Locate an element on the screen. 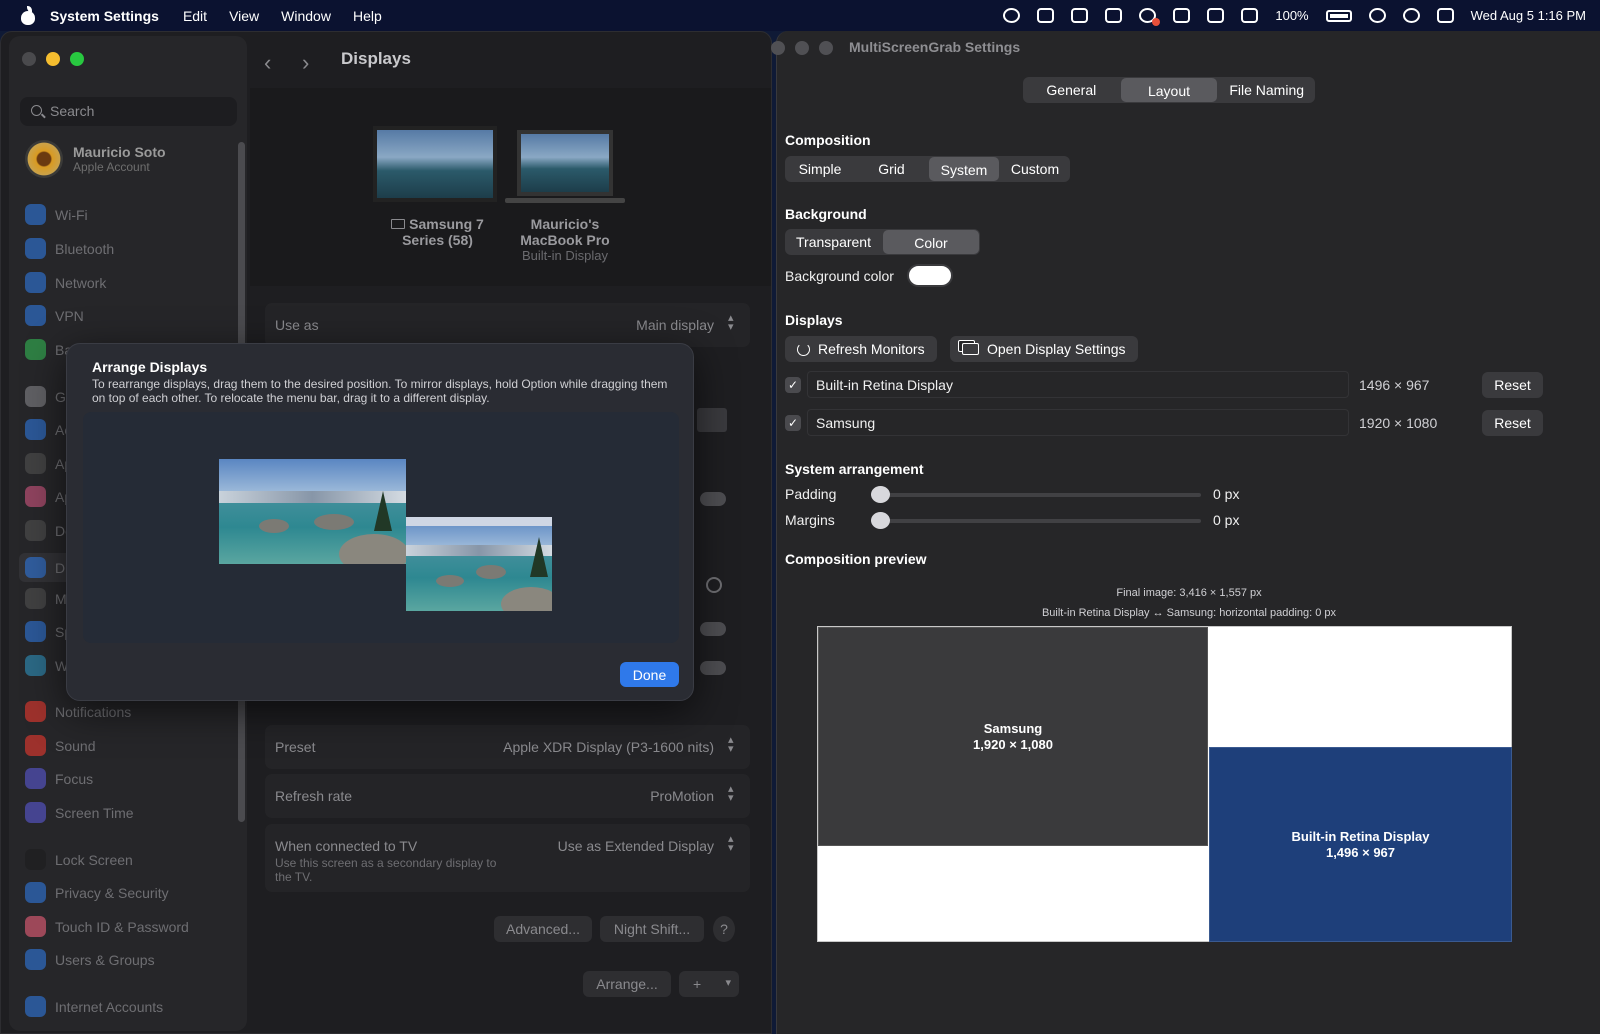 Image resolution: width=1600 pixels, height=1034 pixels. sidebar-item-label: Notifications is located at coordinates (93, 711).